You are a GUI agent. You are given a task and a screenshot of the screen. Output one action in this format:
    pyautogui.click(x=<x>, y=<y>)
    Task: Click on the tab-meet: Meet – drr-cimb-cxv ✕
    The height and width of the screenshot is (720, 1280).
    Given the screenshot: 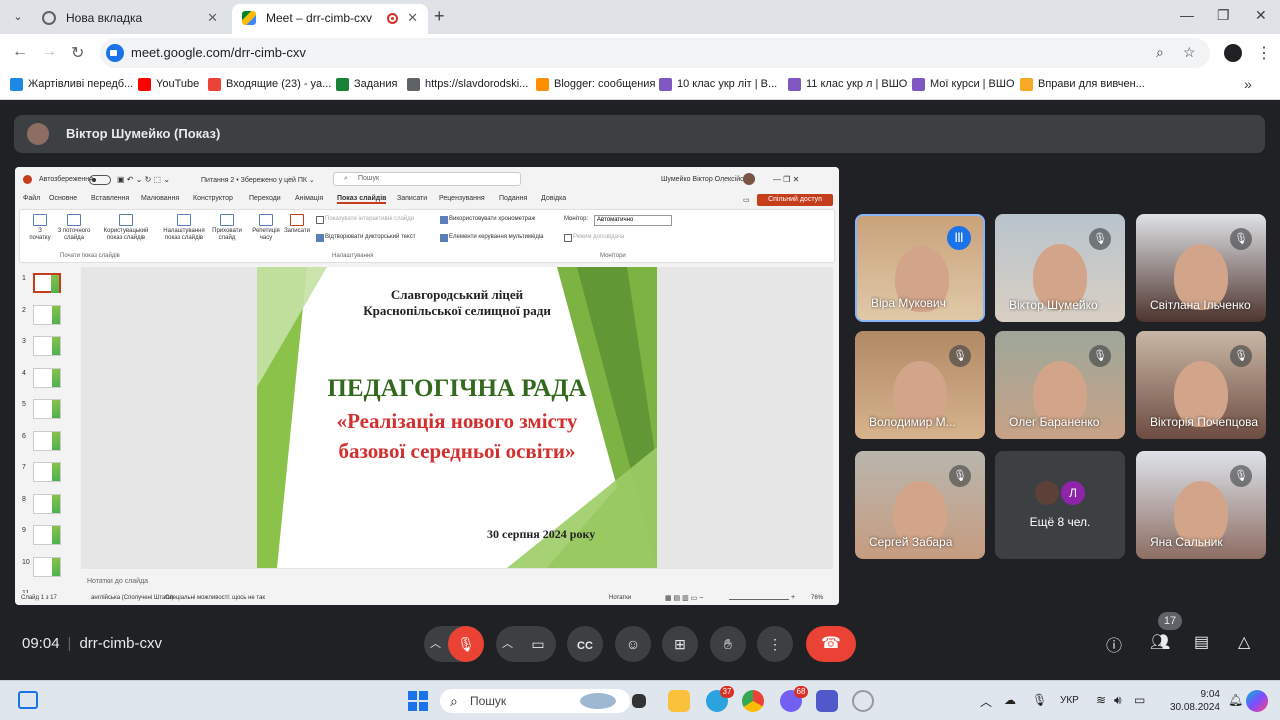 What is the action you would take?
    pyautogui.click(x=330, y=19)
    